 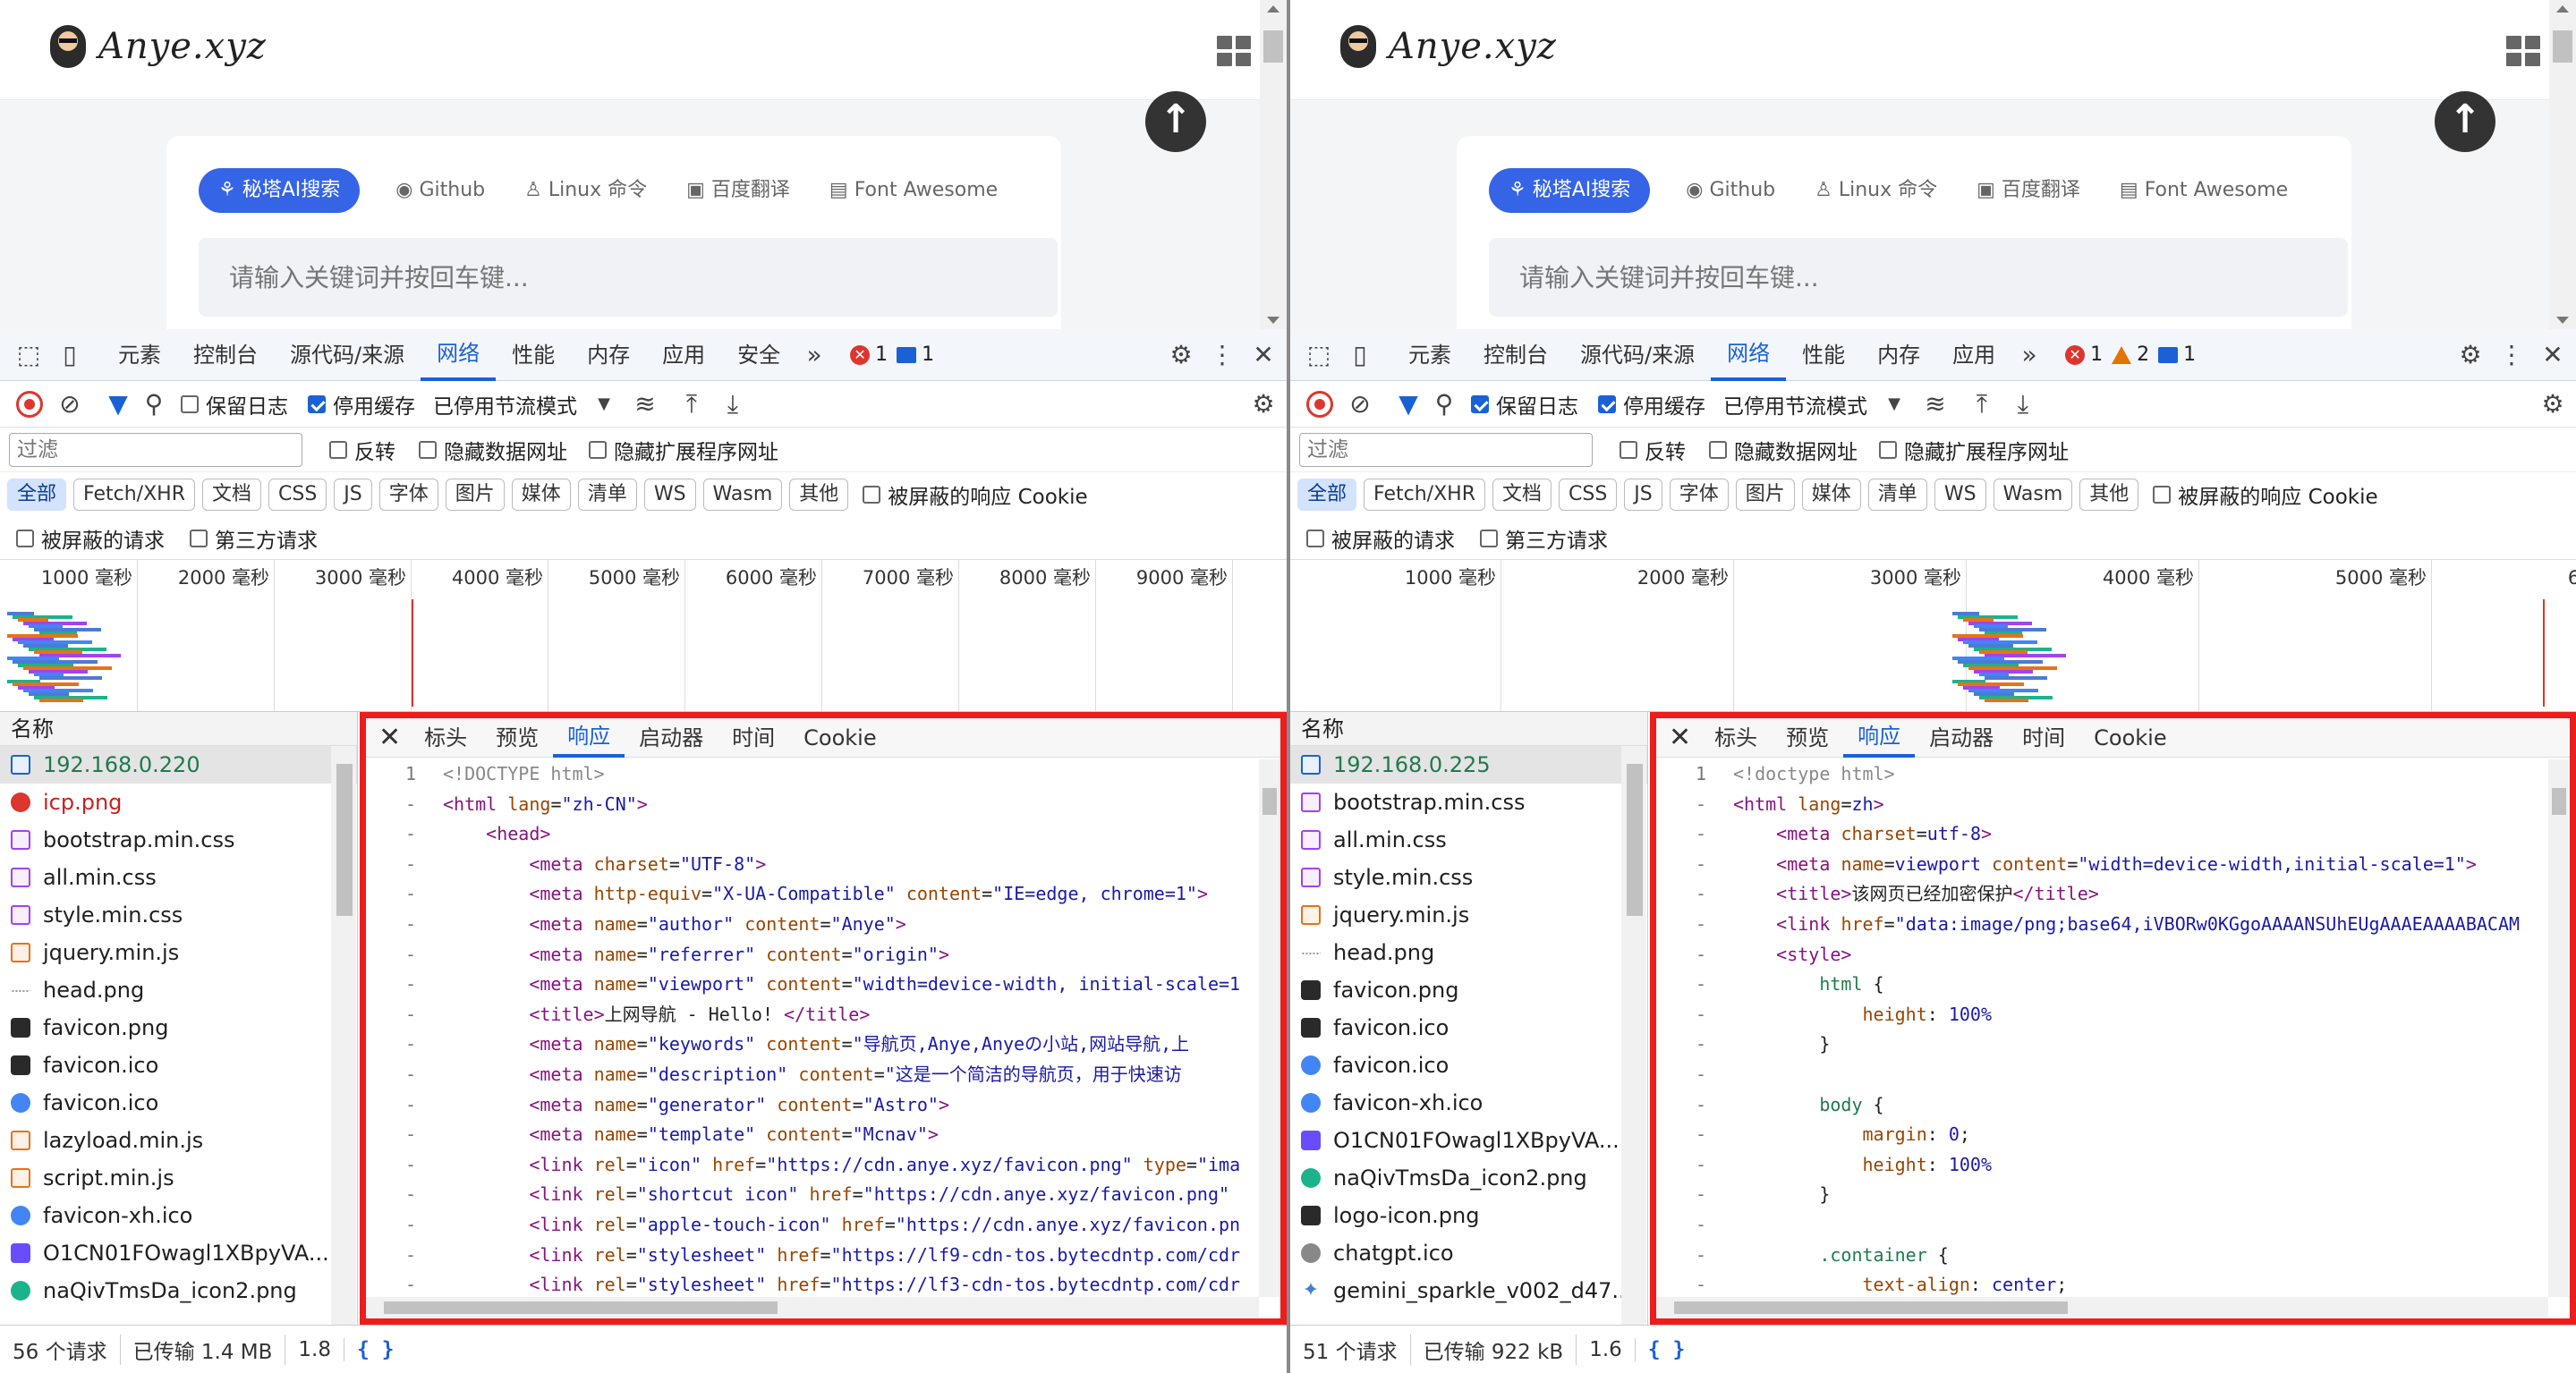 What do you see at coordinates (1468, 915) in the screenshot?
I see `request-row: jquery.min.js` at bounding box center [1468, 915].